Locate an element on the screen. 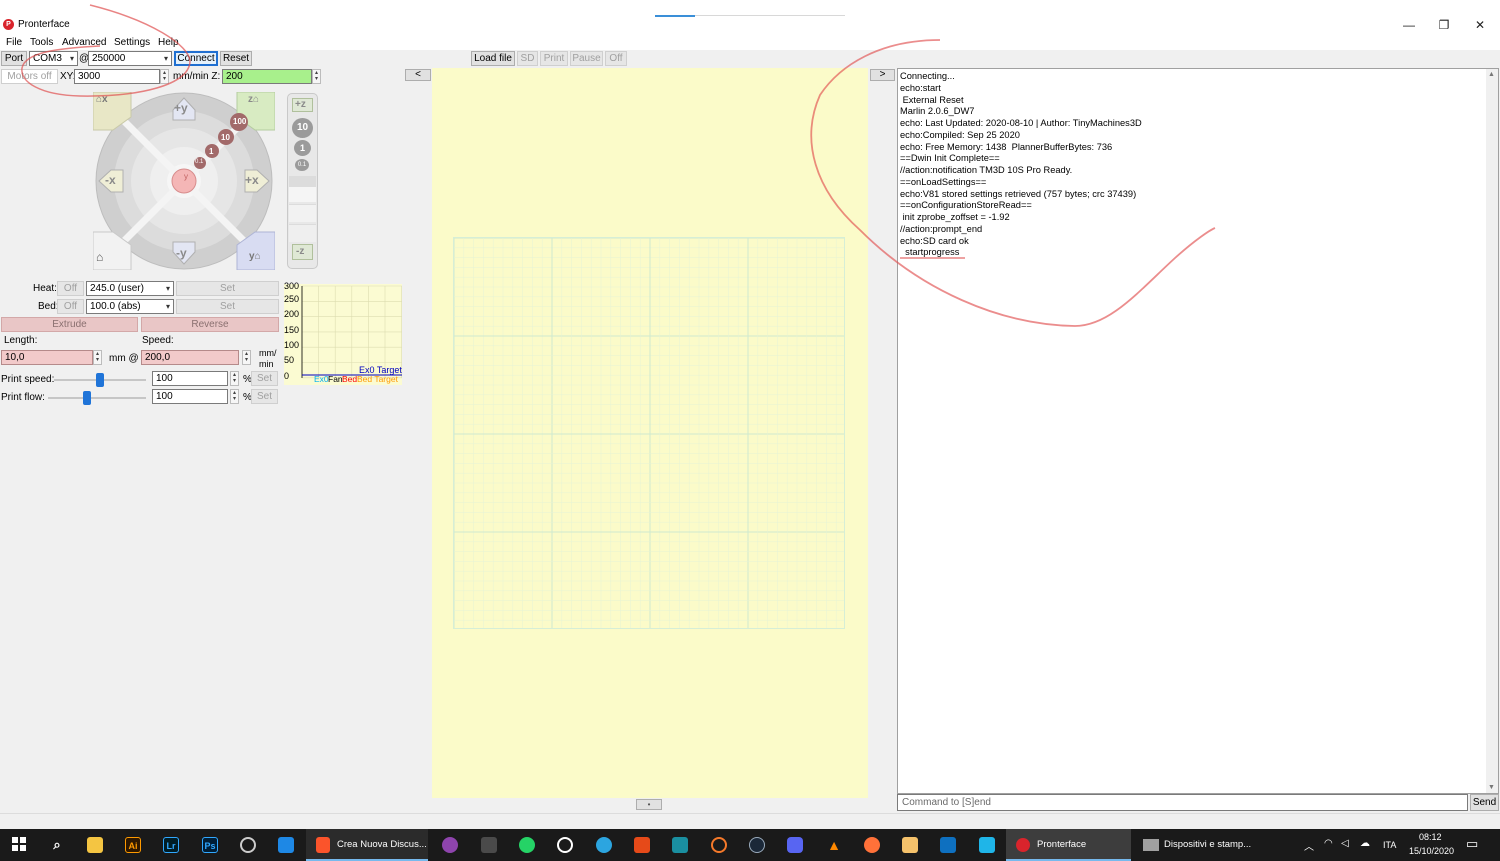 This screenshot has width=1500, height=861. lightroom-icon: Lr is located at coordinates (171, 845).